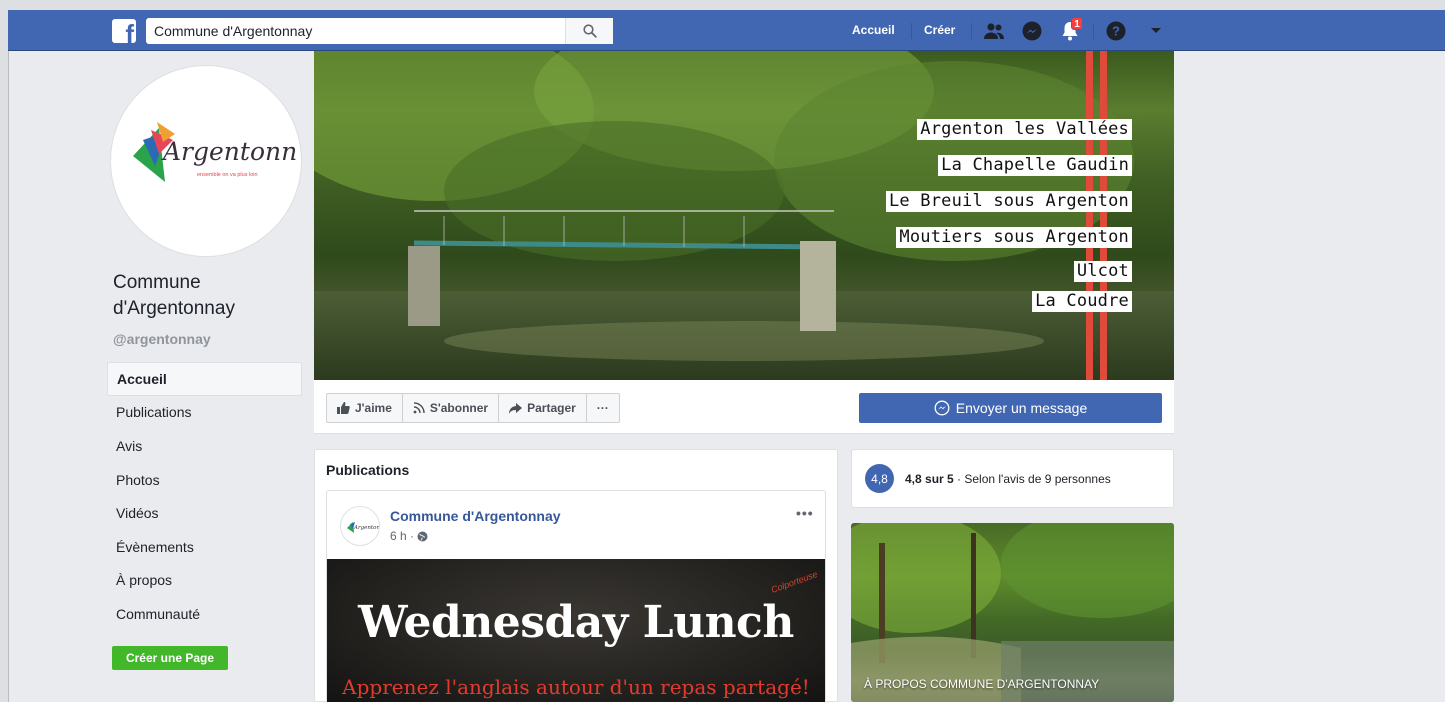 The height and width of the screenshot is (702, 1445). I want to click on create-page-button: Créer une Page, so click(170, 658).